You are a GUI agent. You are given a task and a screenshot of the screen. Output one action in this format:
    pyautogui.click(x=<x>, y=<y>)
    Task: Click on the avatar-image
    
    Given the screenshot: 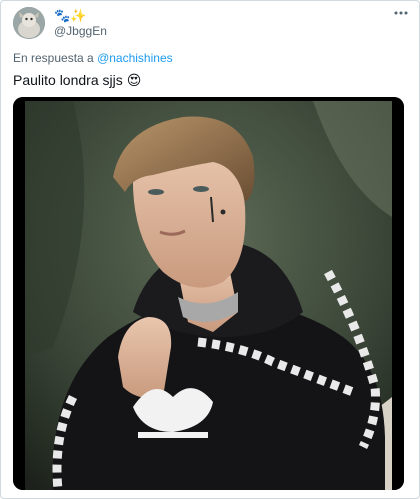 What is the action you would take?
    pyautogui.click(x=29, y=23)
    